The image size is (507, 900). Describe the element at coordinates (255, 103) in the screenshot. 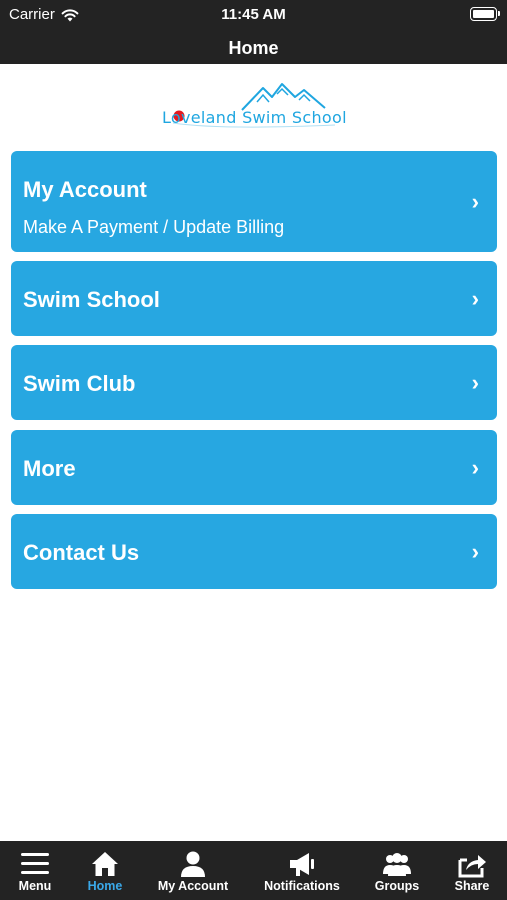

I see `school-logo: Loveland Swim School` at that location.